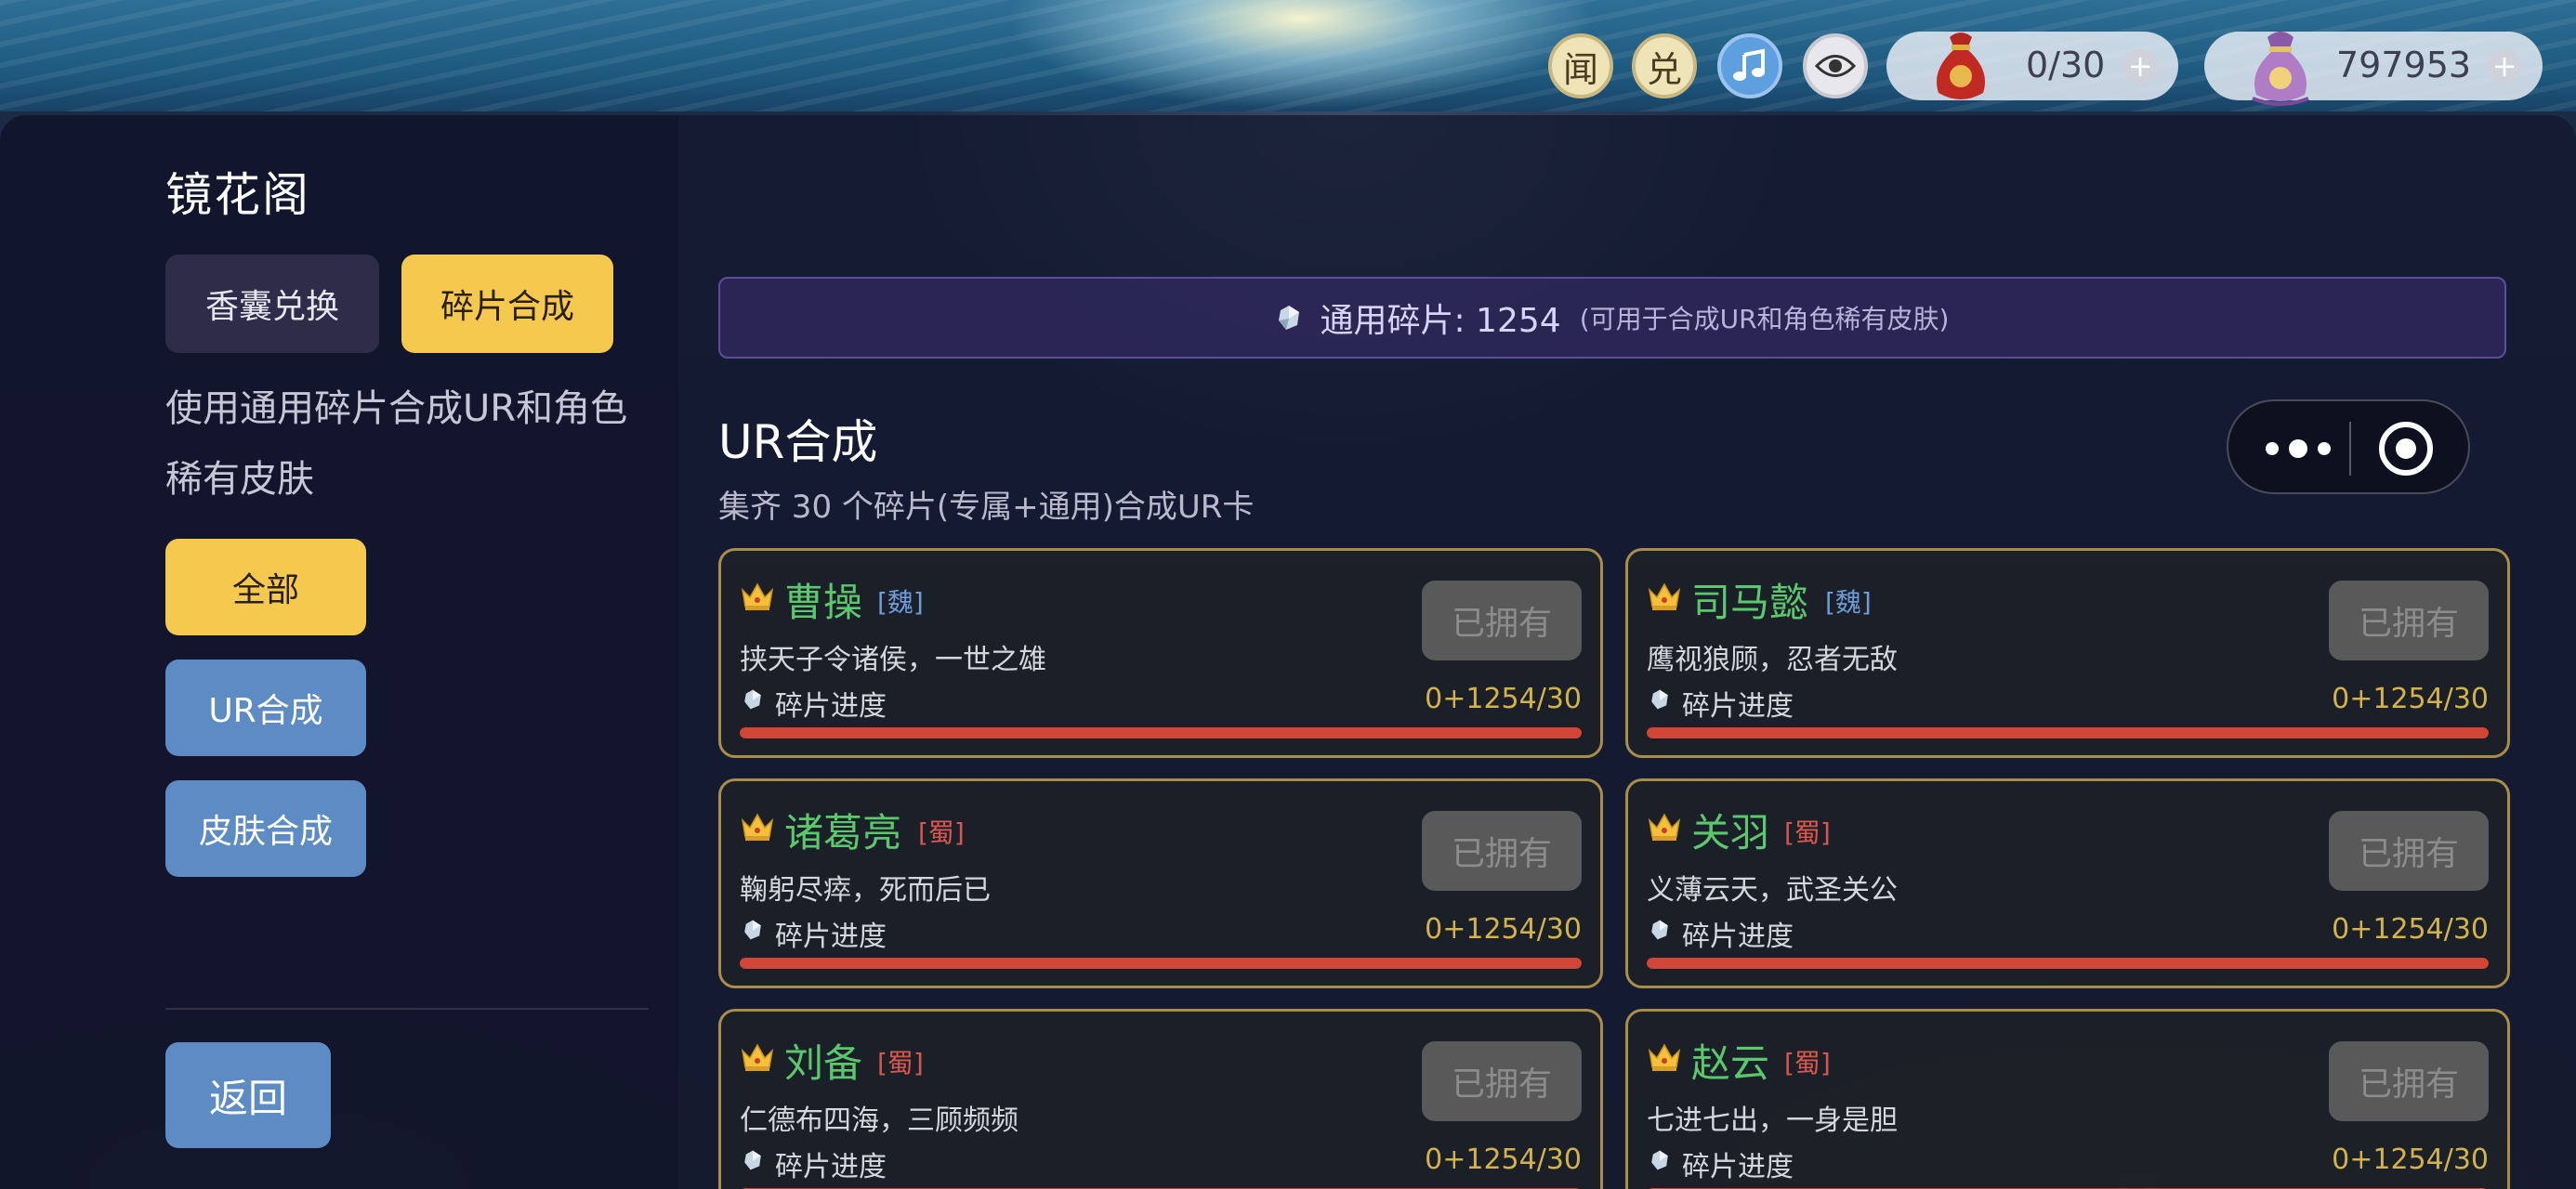 Image resolution: width=2576 pixels, height=1189 pixels. Describe the element at coordinates (2406, 449) in the screenshot. I see `close-target-icon` at that location.